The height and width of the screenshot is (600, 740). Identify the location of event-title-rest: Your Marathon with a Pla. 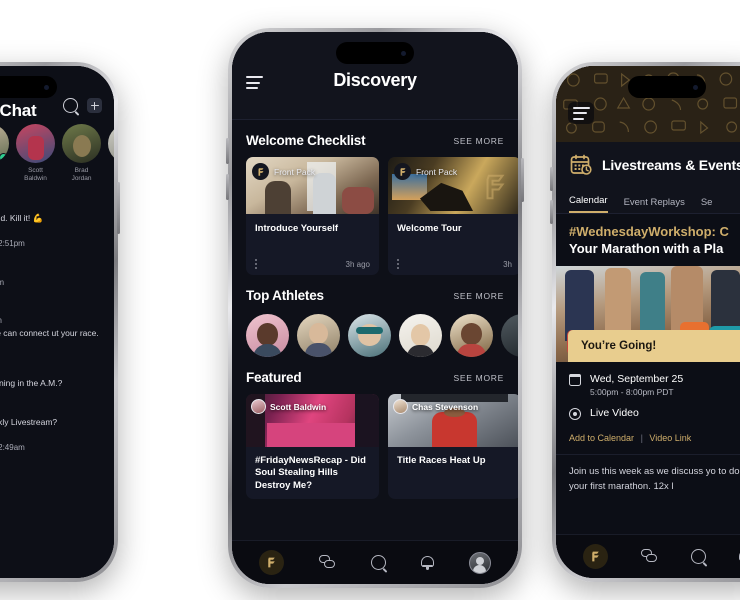
(646, 248).